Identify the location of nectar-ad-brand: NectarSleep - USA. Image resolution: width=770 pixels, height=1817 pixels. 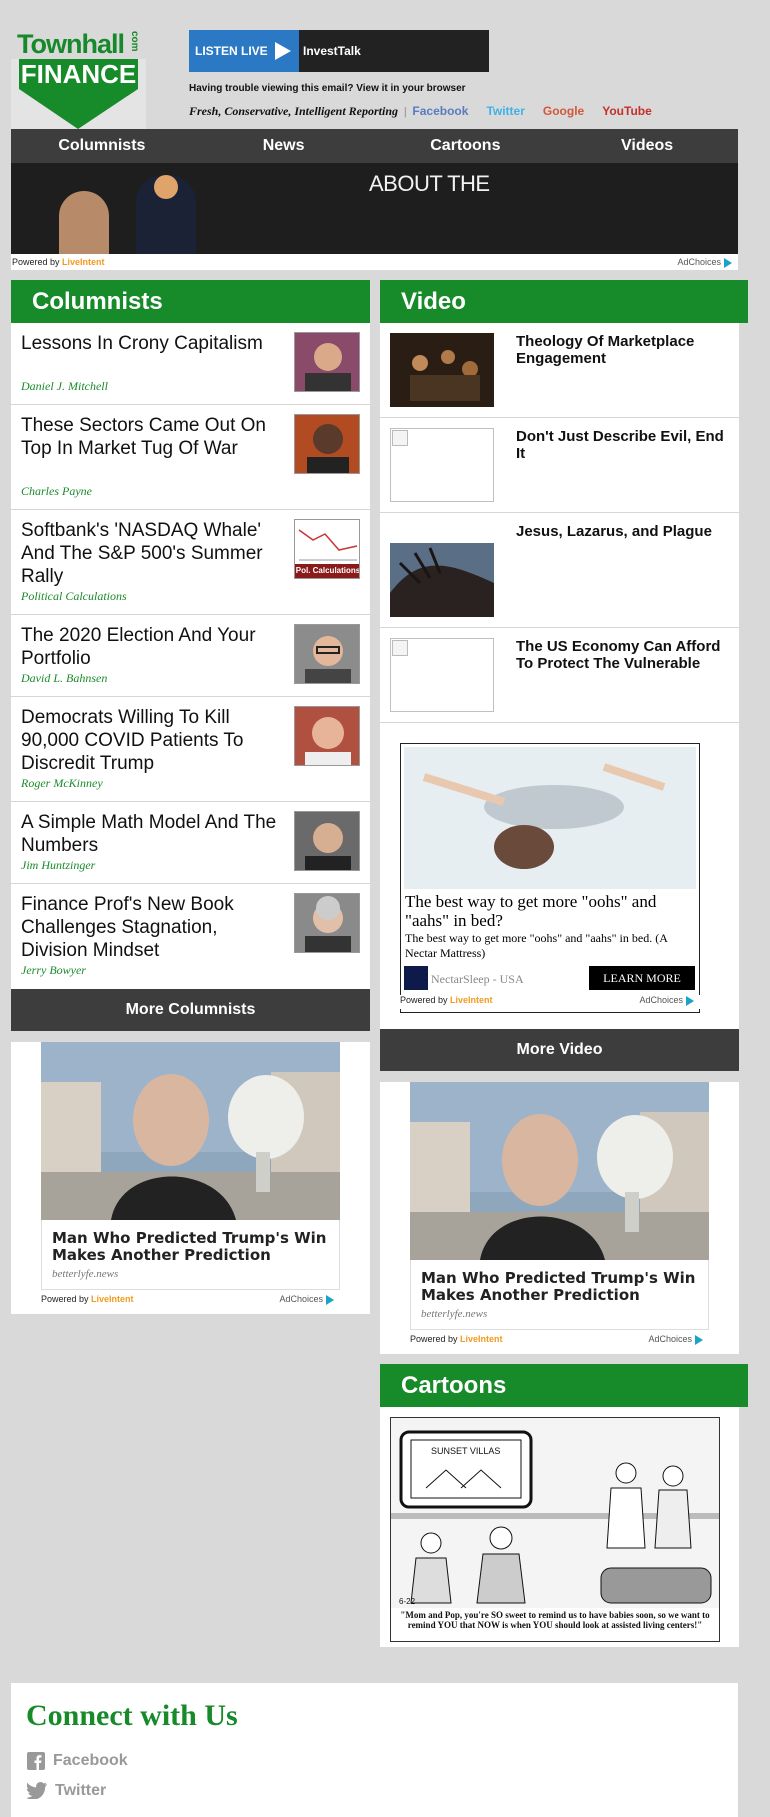
(477, 979).